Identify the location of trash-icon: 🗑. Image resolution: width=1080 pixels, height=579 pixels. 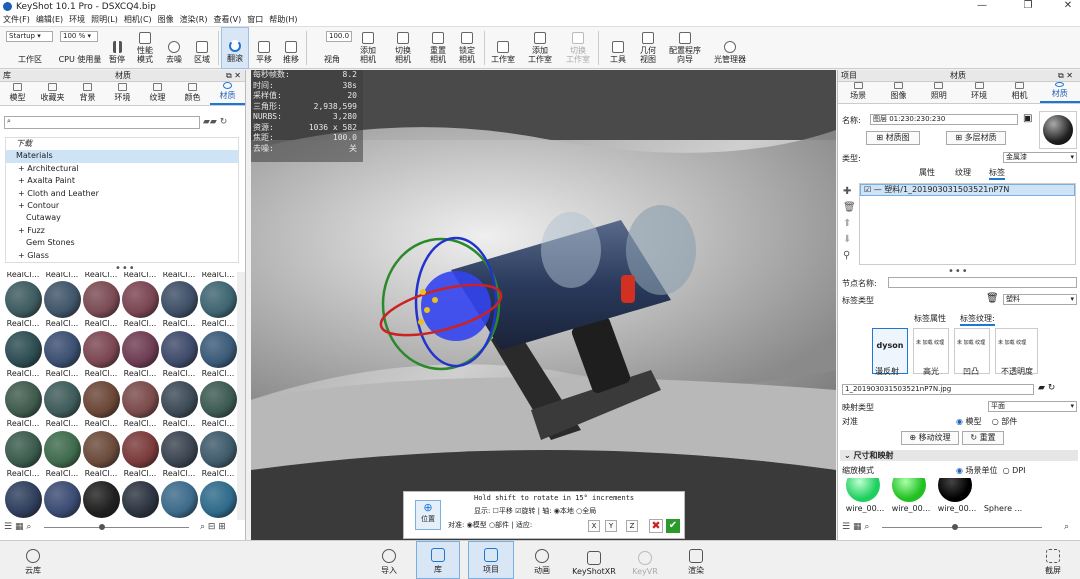
(992, 298).